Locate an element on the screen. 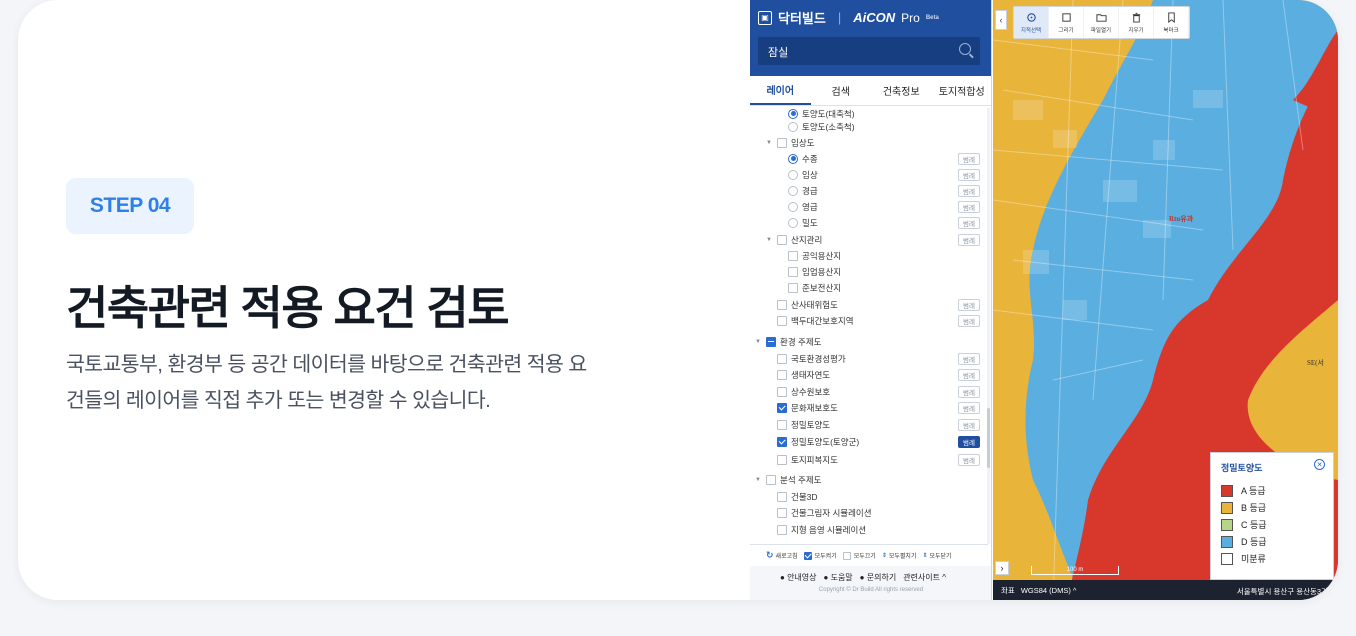 The height and width of the screenshot is (636, 1356). refresh-button: ↻ 새로고침 is located at coordinates (782, 555).